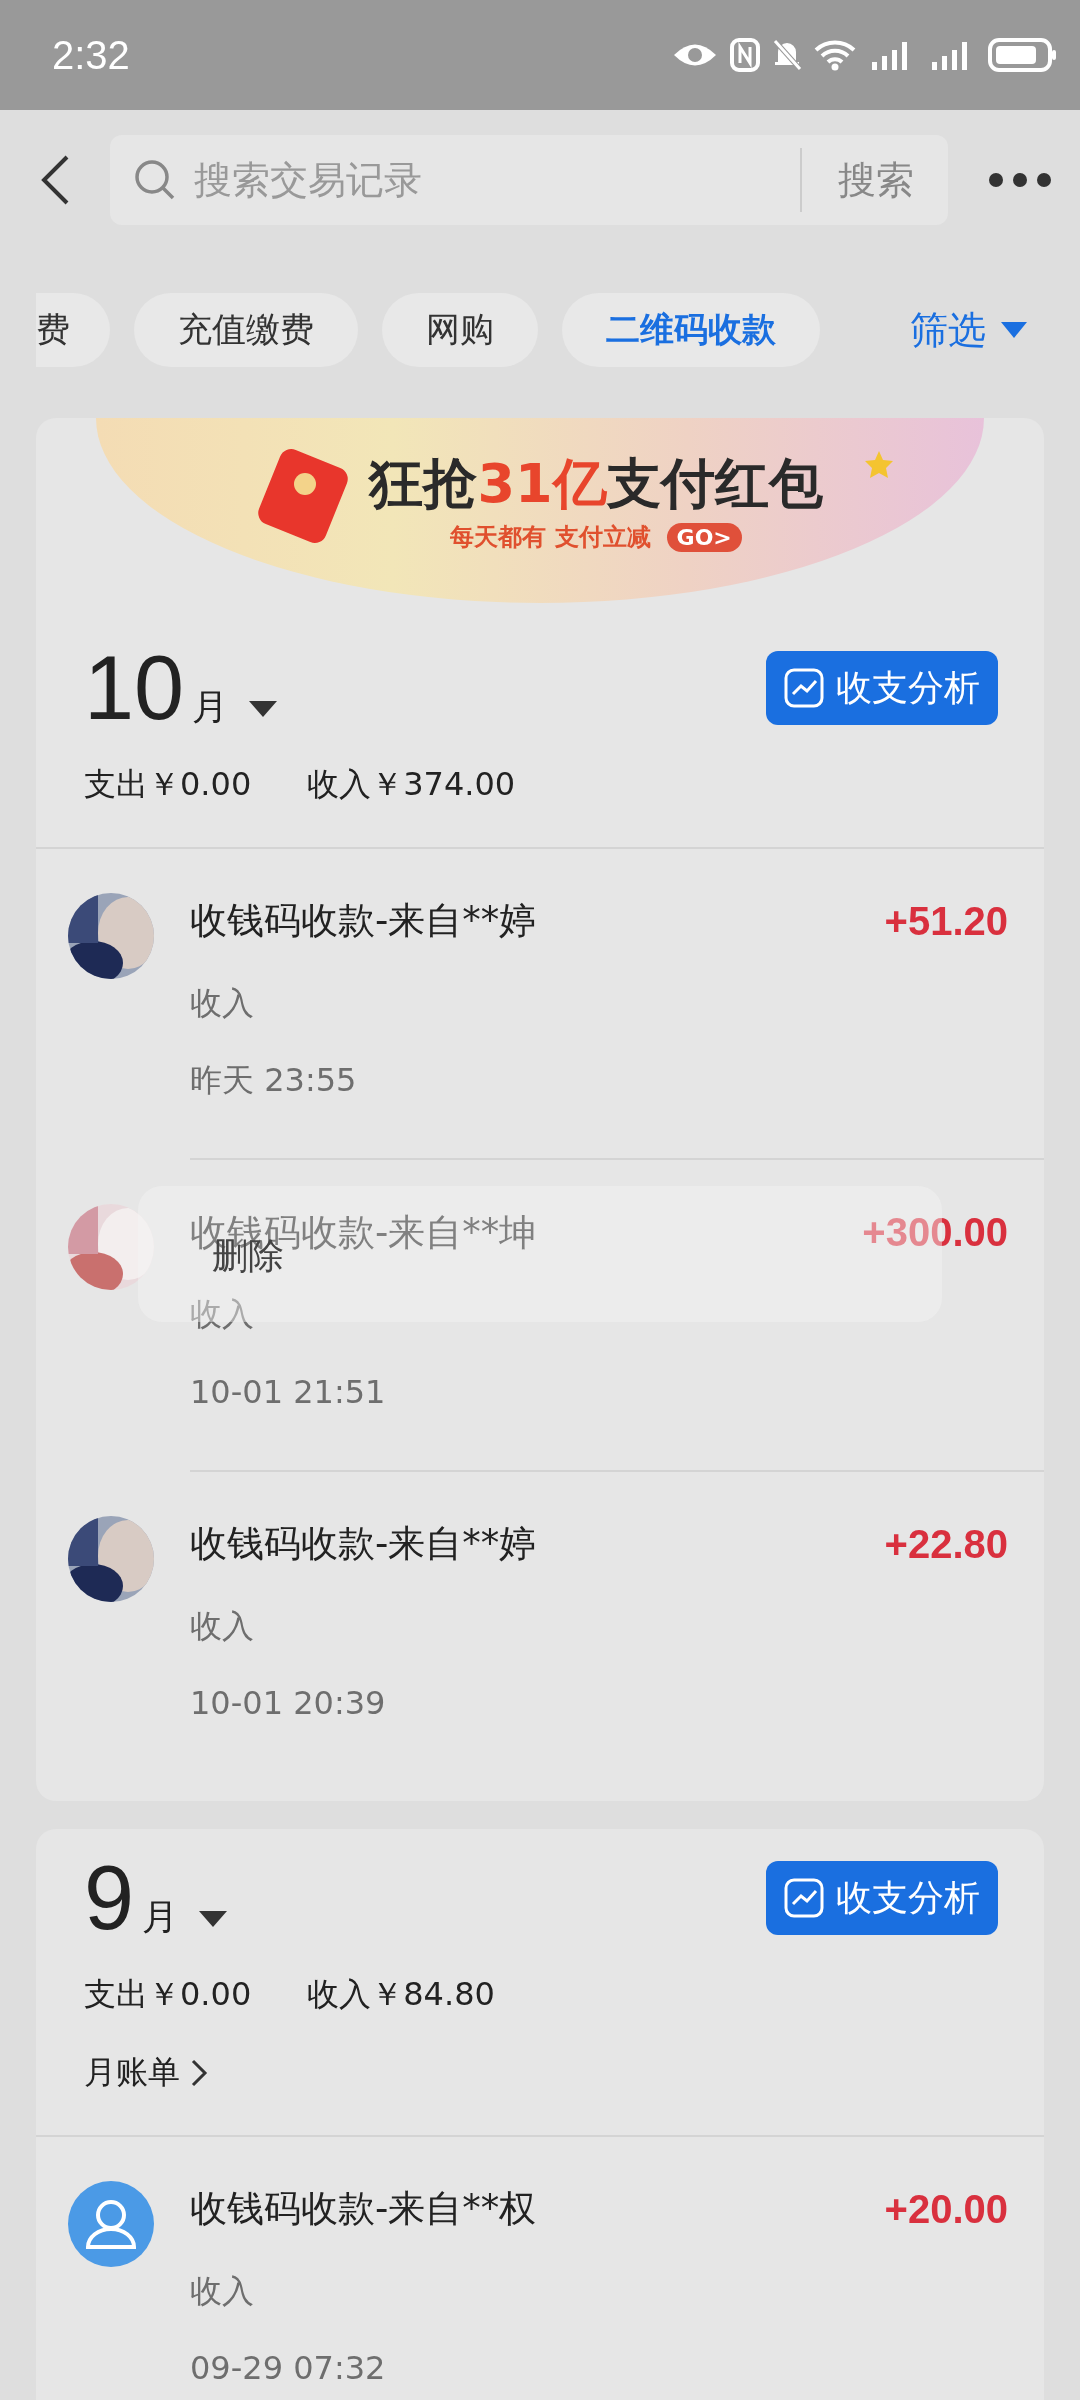 Image resolution: width=1080 pixels, height=2400 pixels. Describe the element at coordinates (363, 2209) in the screenshot. I see `transaction-title: 收钱码收款-来自**权` at that location.